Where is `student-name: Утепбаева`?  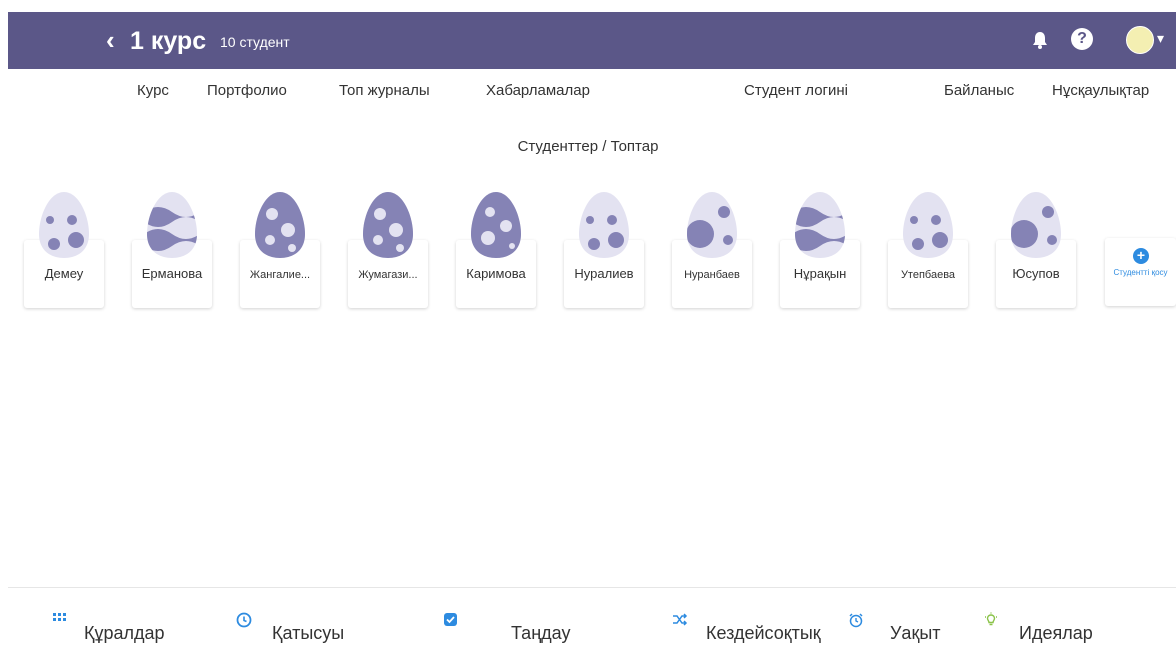 student-name: Утепбаева is located at coordinates (928, 275).